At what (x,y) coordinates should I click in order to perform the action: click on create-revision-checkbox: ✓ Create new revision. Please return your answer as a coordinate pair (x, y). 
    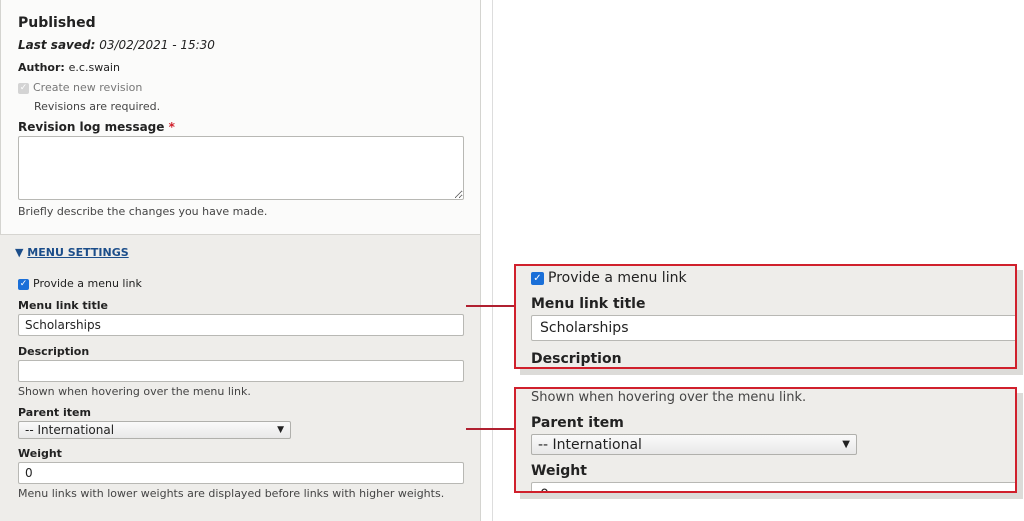
    Looking at the image, I should click on (80, 87).